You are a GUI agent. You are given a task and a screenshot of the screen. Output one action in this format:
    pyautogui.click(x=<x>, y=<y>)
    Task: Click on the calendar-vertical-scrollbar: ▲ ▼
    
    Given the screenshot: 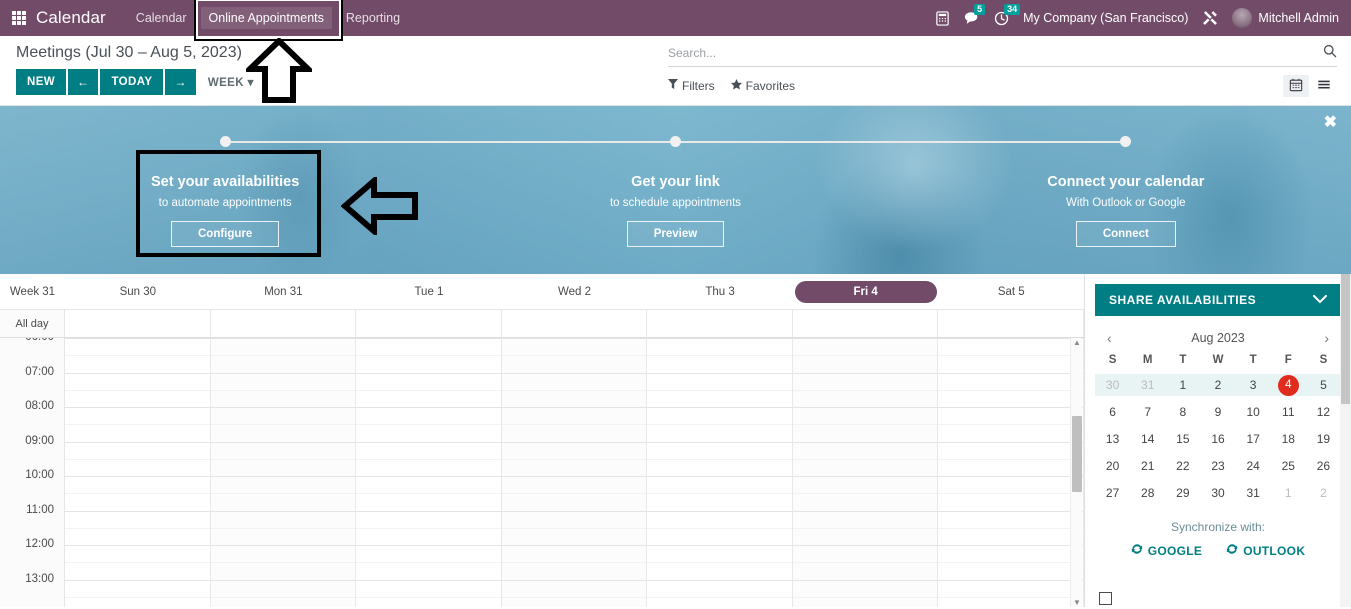 What is the action you would take?
    pyautogui.click(x=1076, y=472)
    